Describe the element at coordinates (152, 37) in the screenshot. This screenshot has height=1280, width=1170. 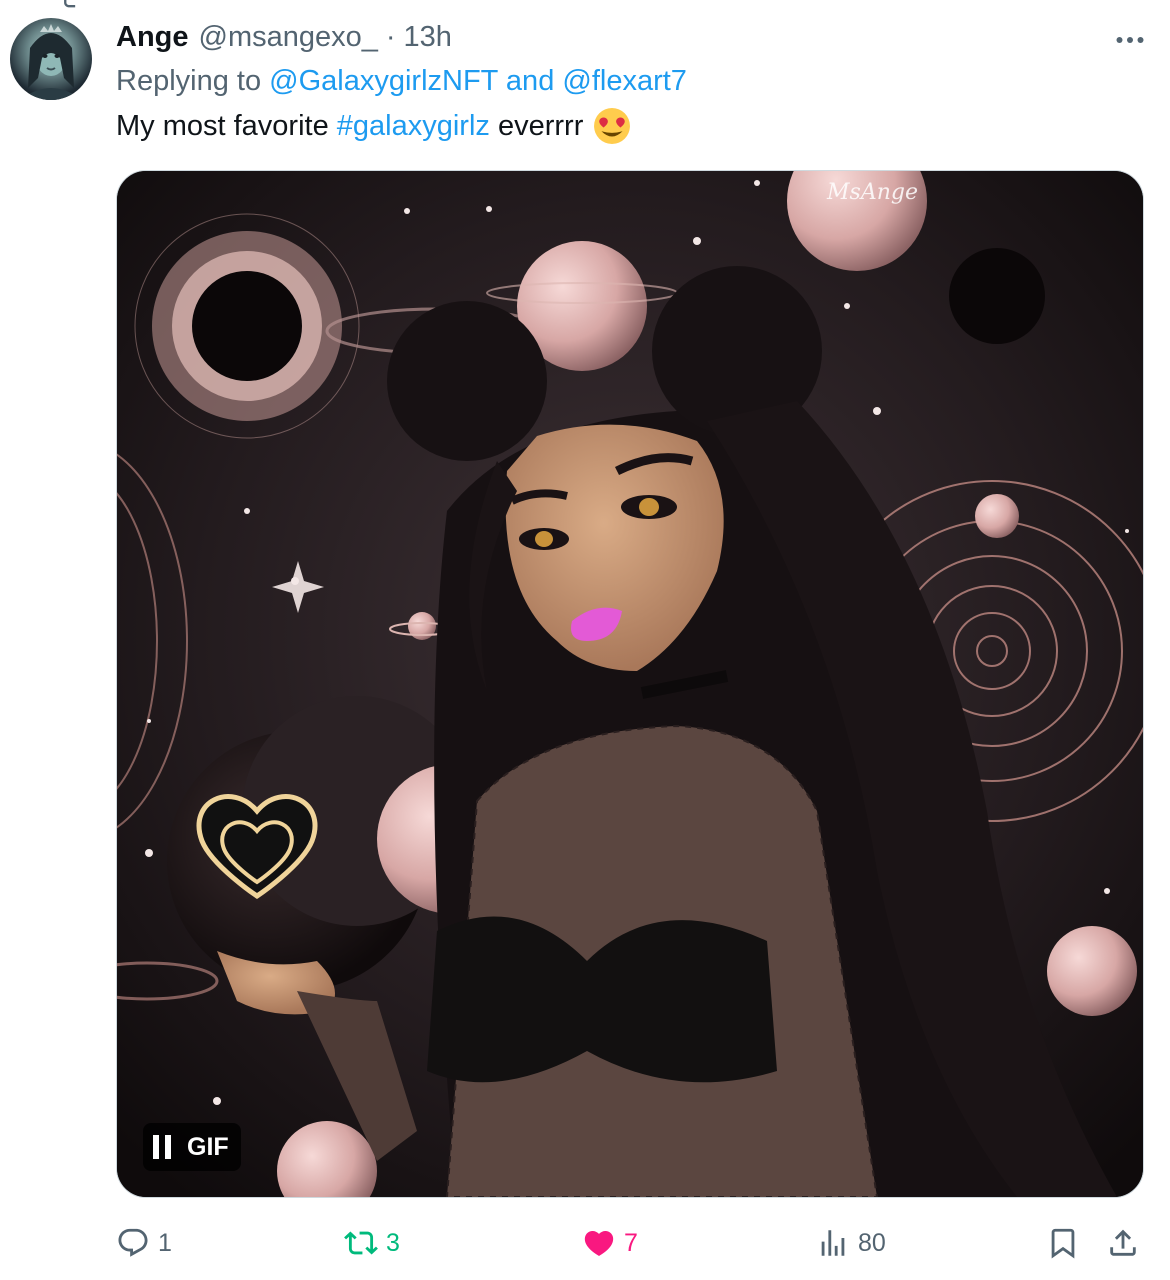
I see `author-name: Ange` at that location.